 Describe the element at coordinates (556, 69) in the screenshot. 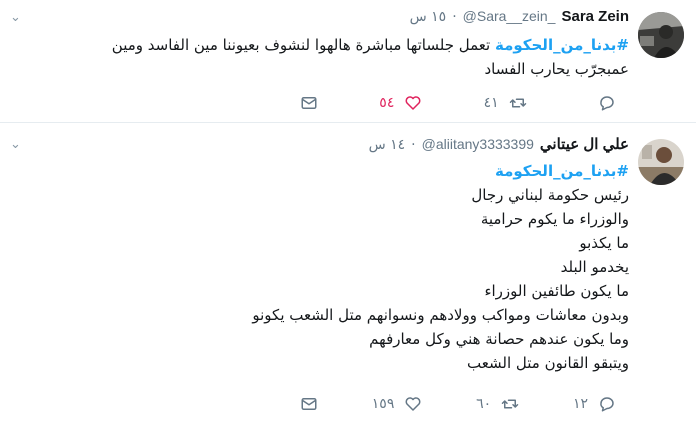

I see `tweet-text-line: عمبجرّب يحارب الفساد` at that location.